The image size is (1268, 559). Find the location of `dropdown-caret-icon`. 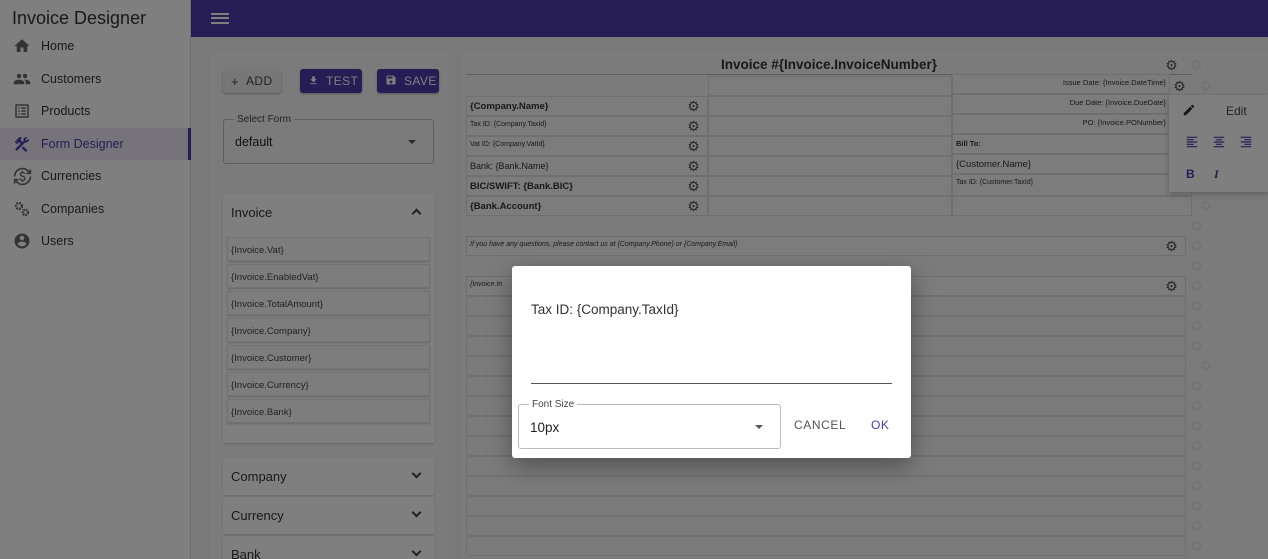

dropdown-caret-icon is located at coordinates (759, 427).